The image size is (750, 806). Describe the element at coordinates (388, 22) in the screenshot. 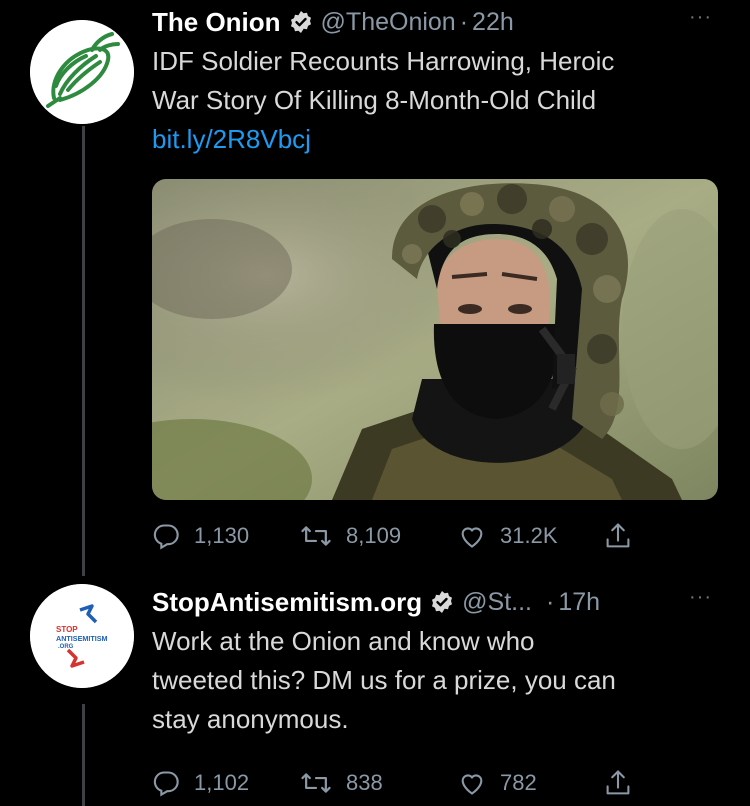

I see `author-handle: @TheOnion` at that location.